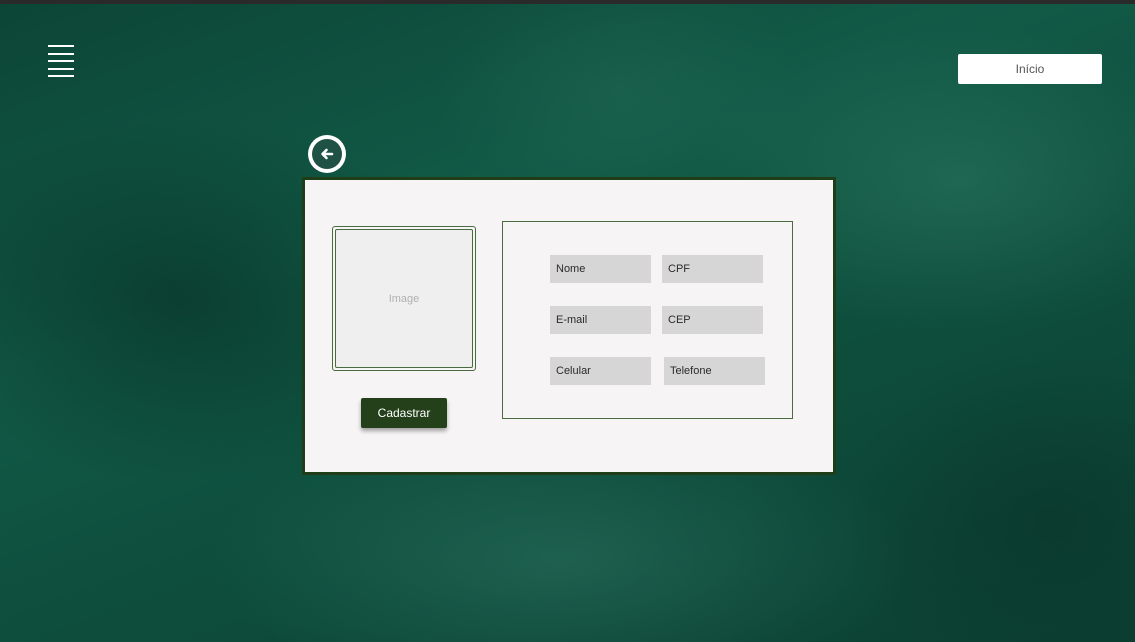  I want to click on arrow-left-circle-icon, so click(327, 154).